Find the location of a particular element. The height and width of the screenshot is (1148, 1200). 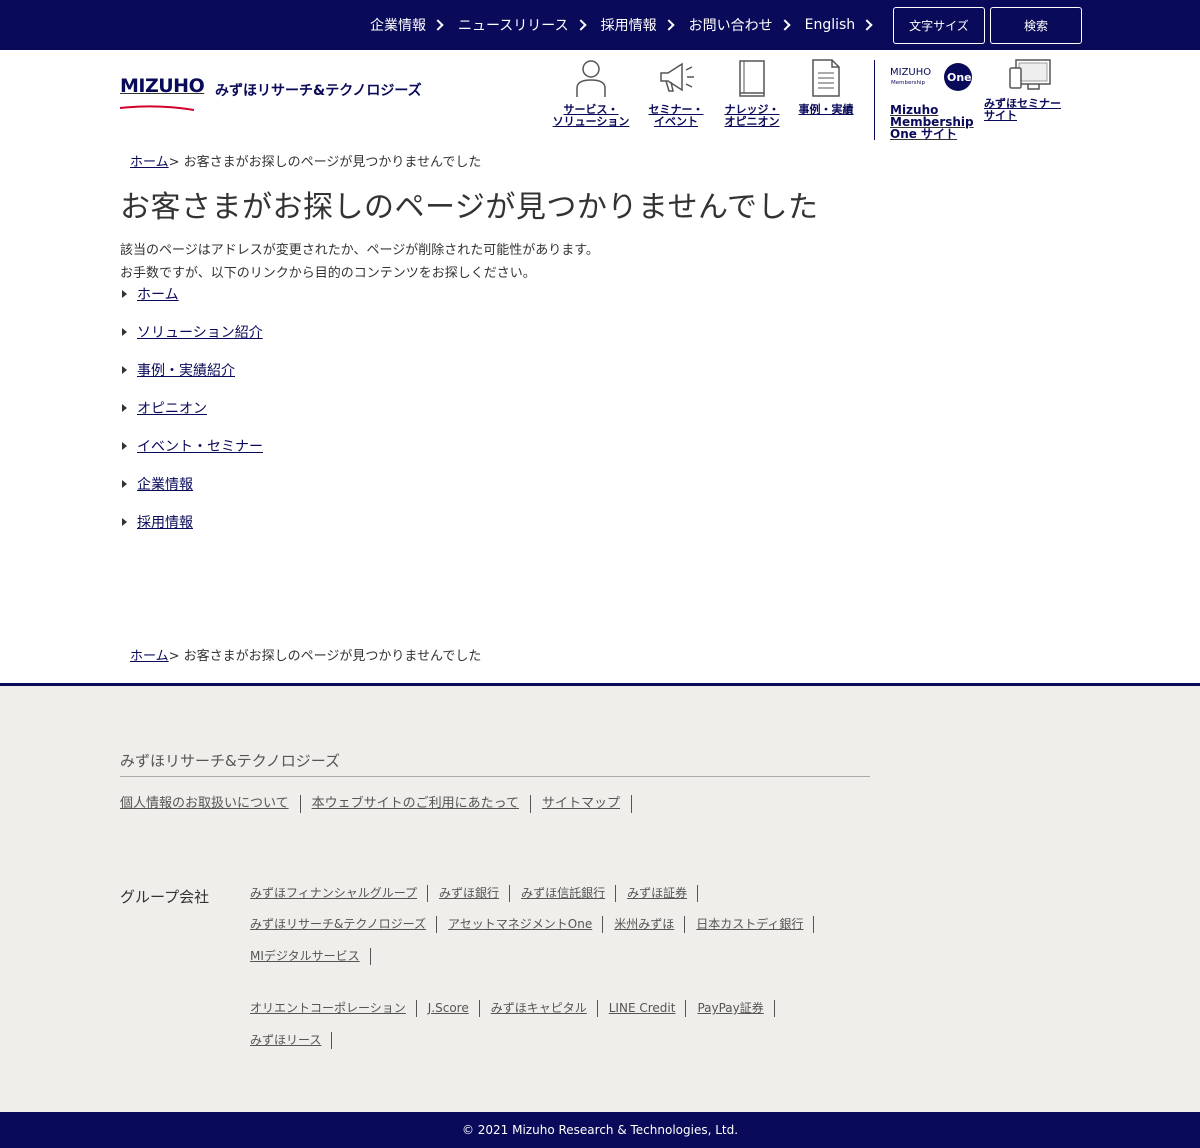

list-item: イベント・セミナー is located at coordinates (192, 446).